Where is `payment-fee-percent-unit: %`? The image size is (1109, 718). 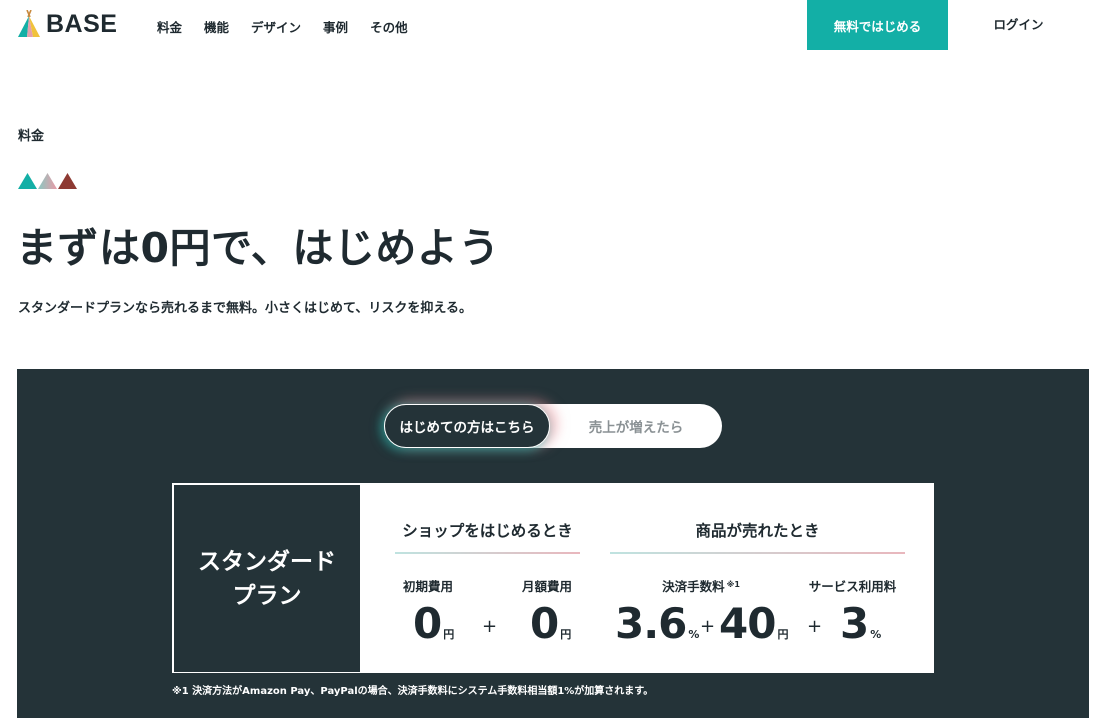 payment-fee-percent-unit: % is located at coordinates (694, 634).